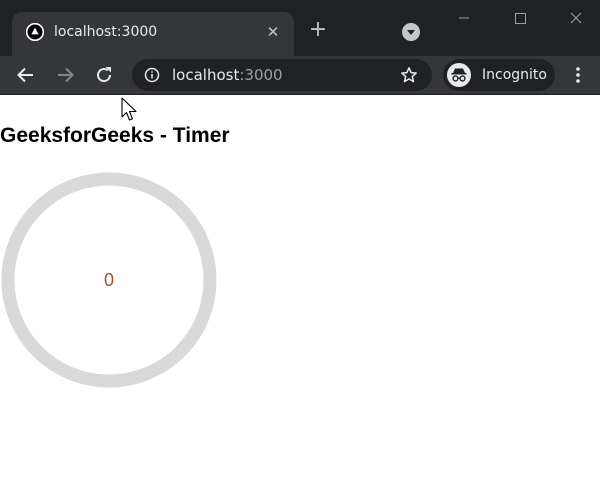 The width and height of the screenshot is (600, 500). I want to click on close-tab-icon: ✕, so click(273, 32).